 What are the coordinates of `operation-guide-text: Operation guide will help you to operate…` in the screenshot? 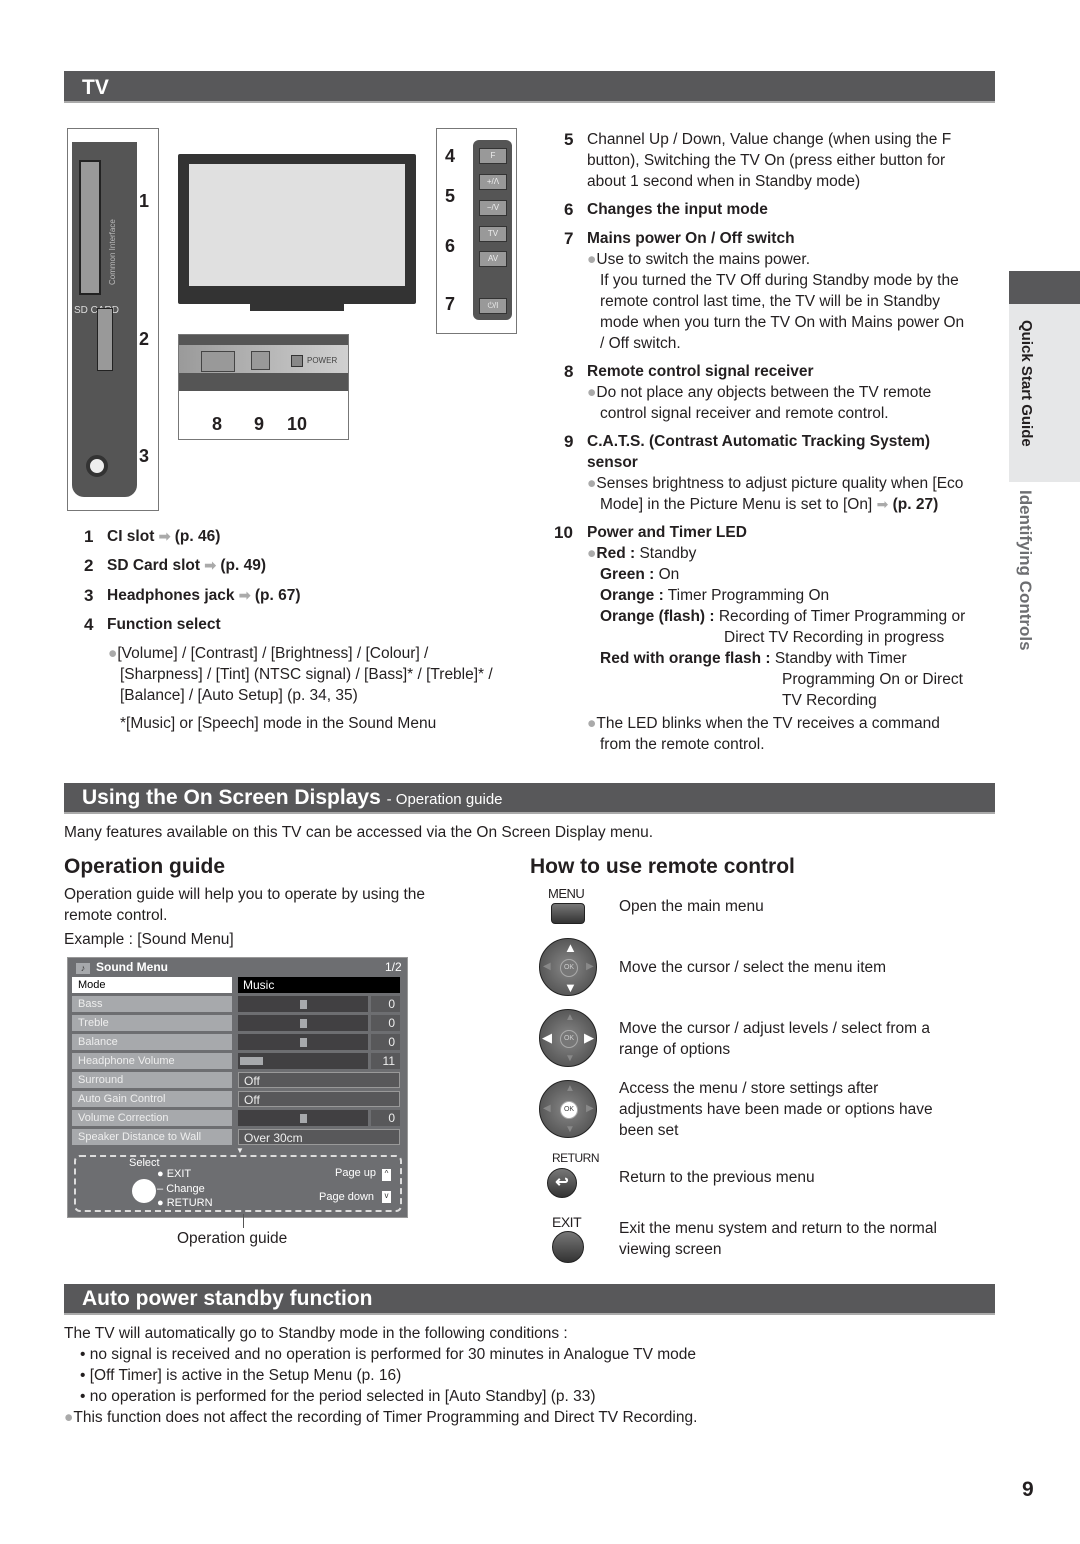 It's located at (245, 894).